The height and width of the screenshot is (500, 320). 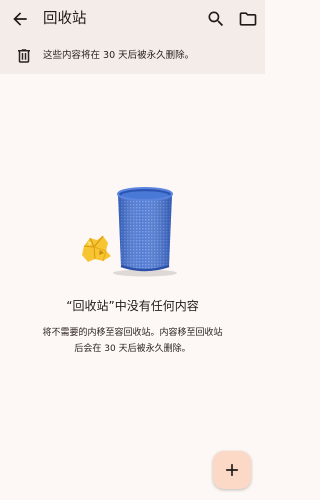 I want to click on empty-state-title: “回收站”中没有任何内容, so click(x=132, y=306).